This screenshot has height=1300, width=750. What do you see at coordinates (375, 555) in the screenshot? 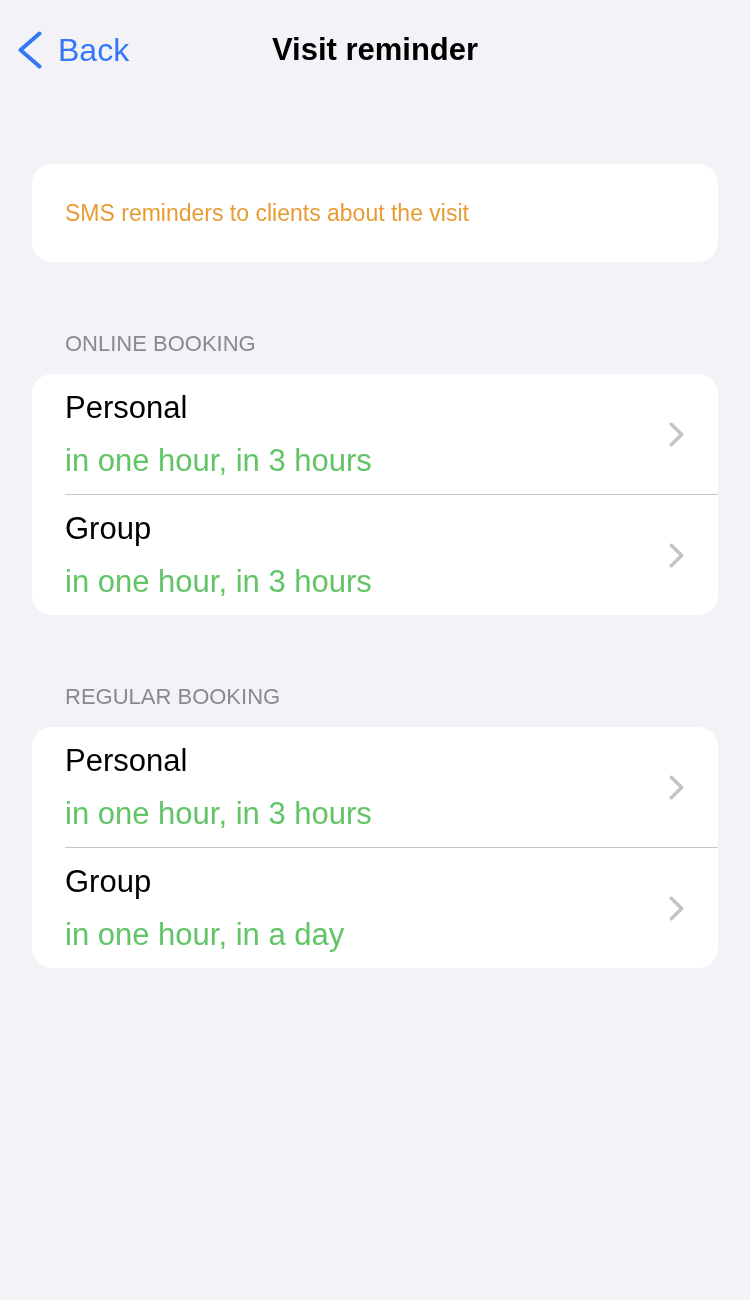
I see `settings-row: Group in one hour, in 3 hours` at bounding box center [375, 555].